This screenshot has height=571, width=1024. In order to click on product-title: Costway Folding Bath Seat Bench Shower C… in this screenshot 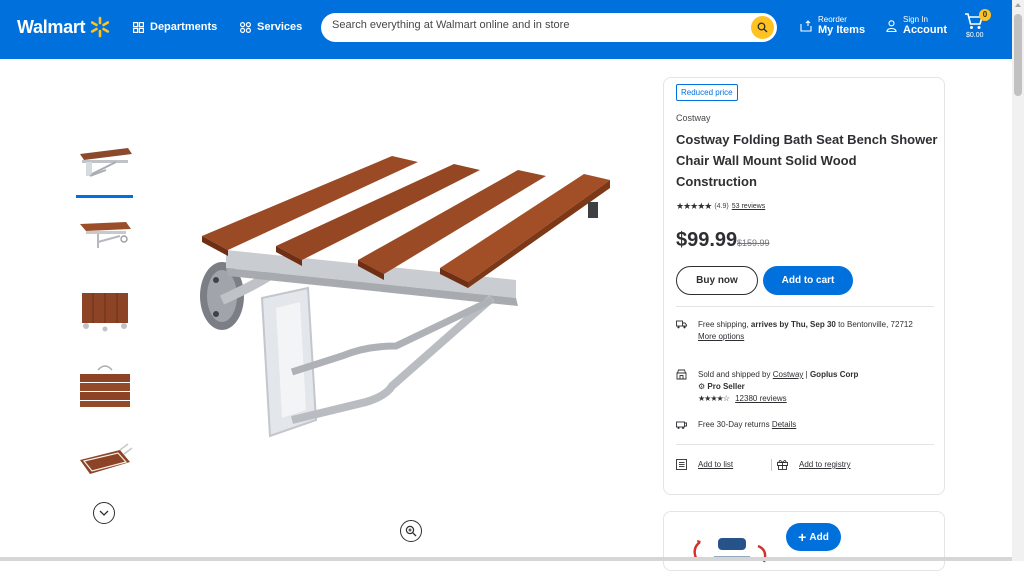, I will do `click(807, 160)`.